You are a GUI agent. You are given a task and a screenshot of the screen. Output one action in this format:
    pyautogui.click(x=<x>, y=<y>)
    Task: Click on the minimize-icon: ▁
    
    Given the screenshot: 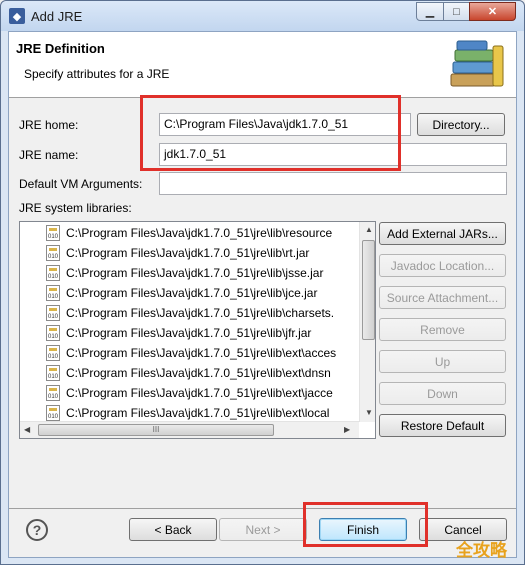 What is the action you would take?
    pyautogui.click(x=430, y=12)
    